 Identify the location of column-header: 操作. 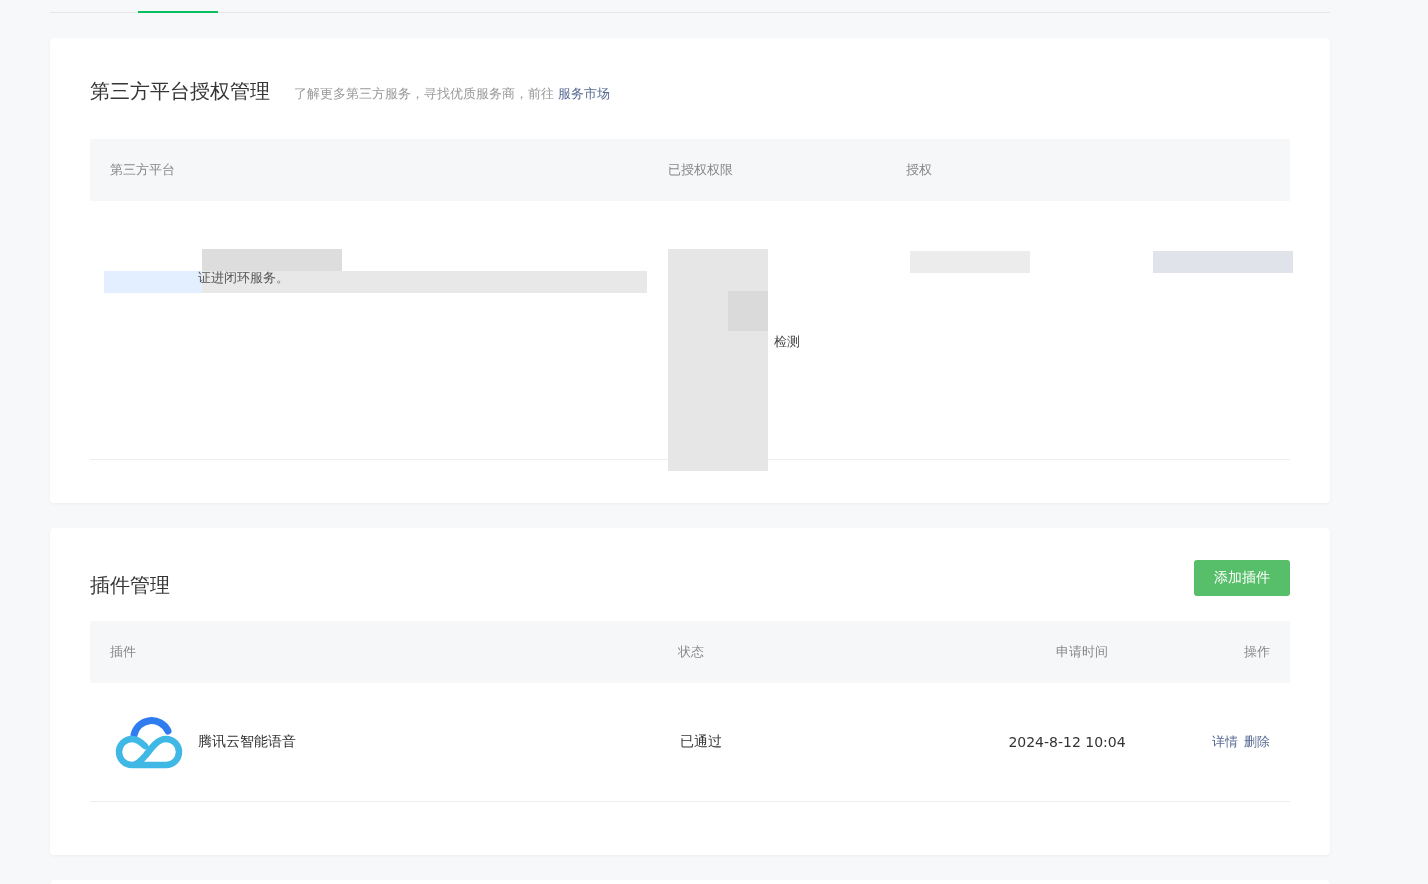
(1257, 652).